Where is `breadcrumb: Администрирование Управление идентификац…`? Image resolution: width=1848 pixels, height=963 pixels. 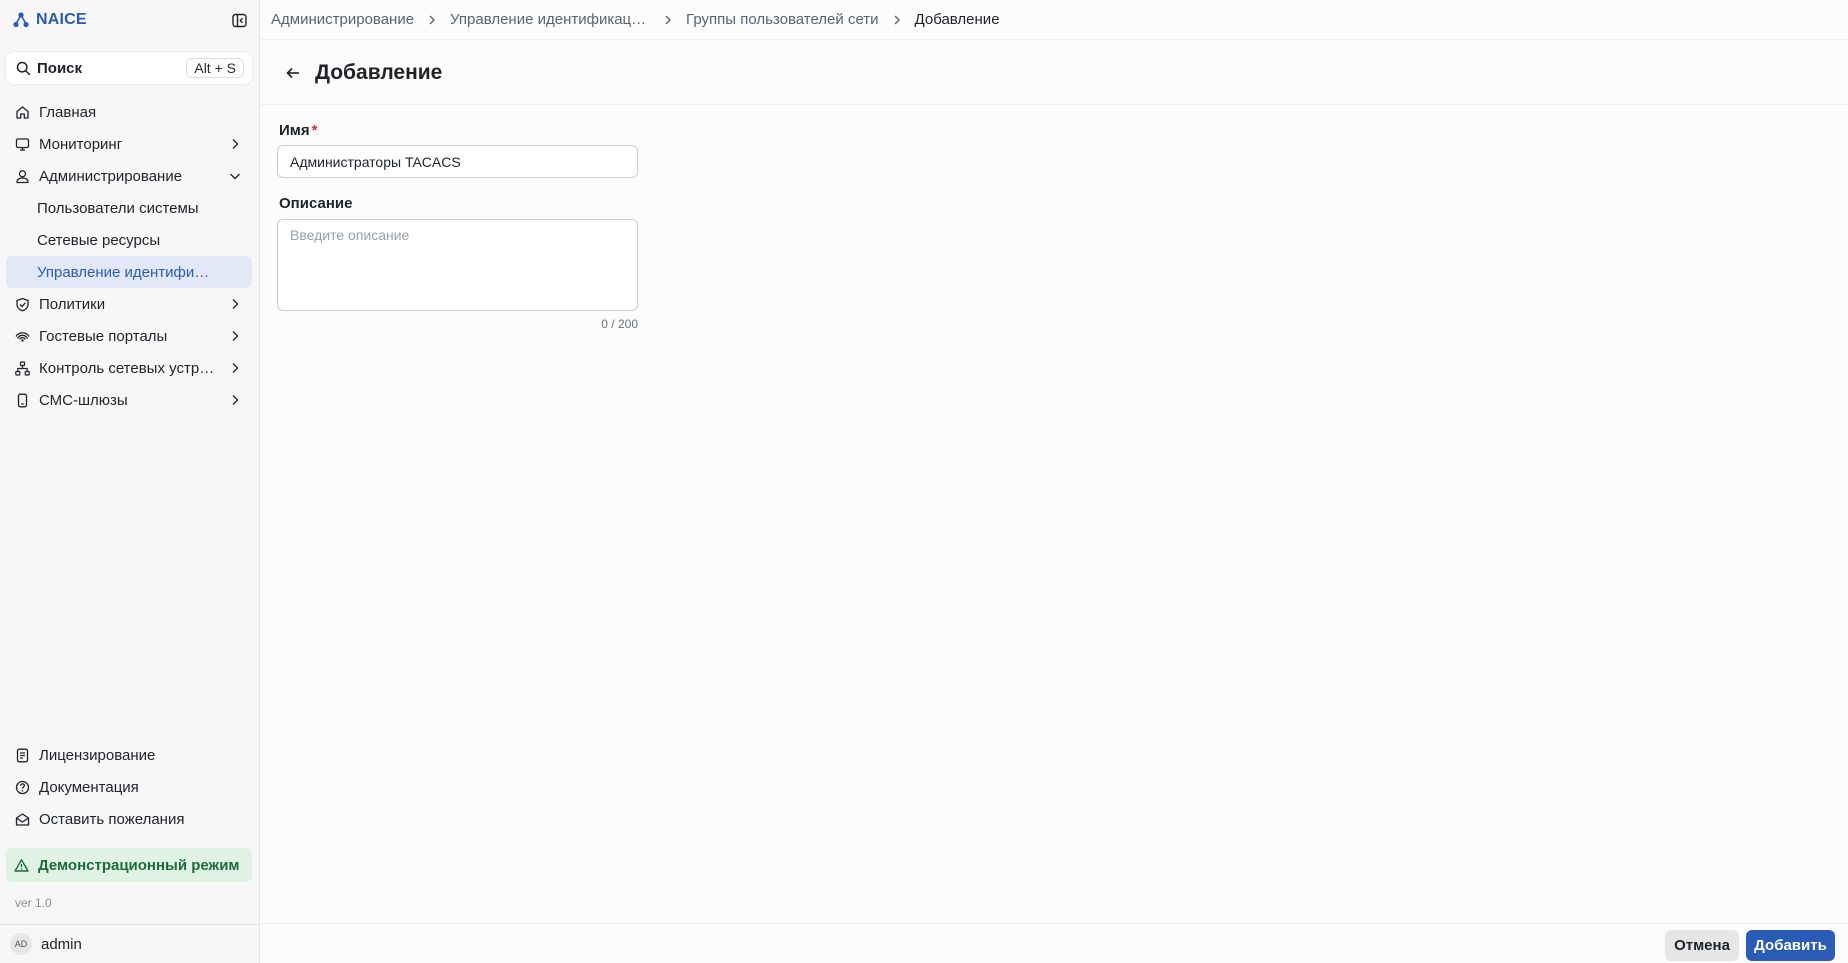 breadcrumb: Администрирование Управление идентификац… is located at coordinates (1054, 20).